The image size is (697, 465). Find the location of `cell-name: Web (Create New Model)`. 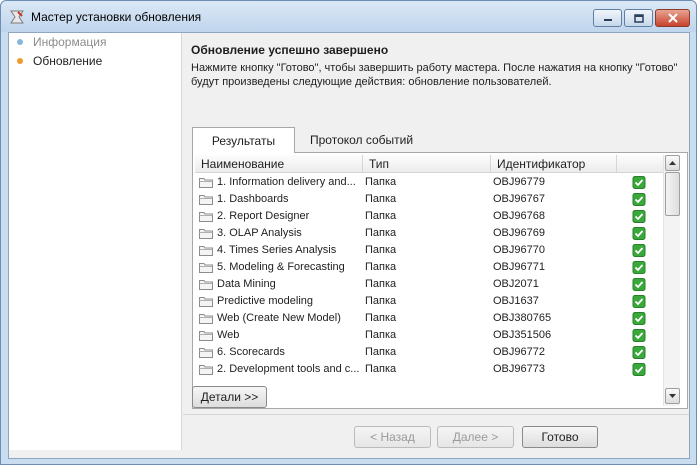

cell-name: Web (Create New Model) is located at coordinates (280, 318).